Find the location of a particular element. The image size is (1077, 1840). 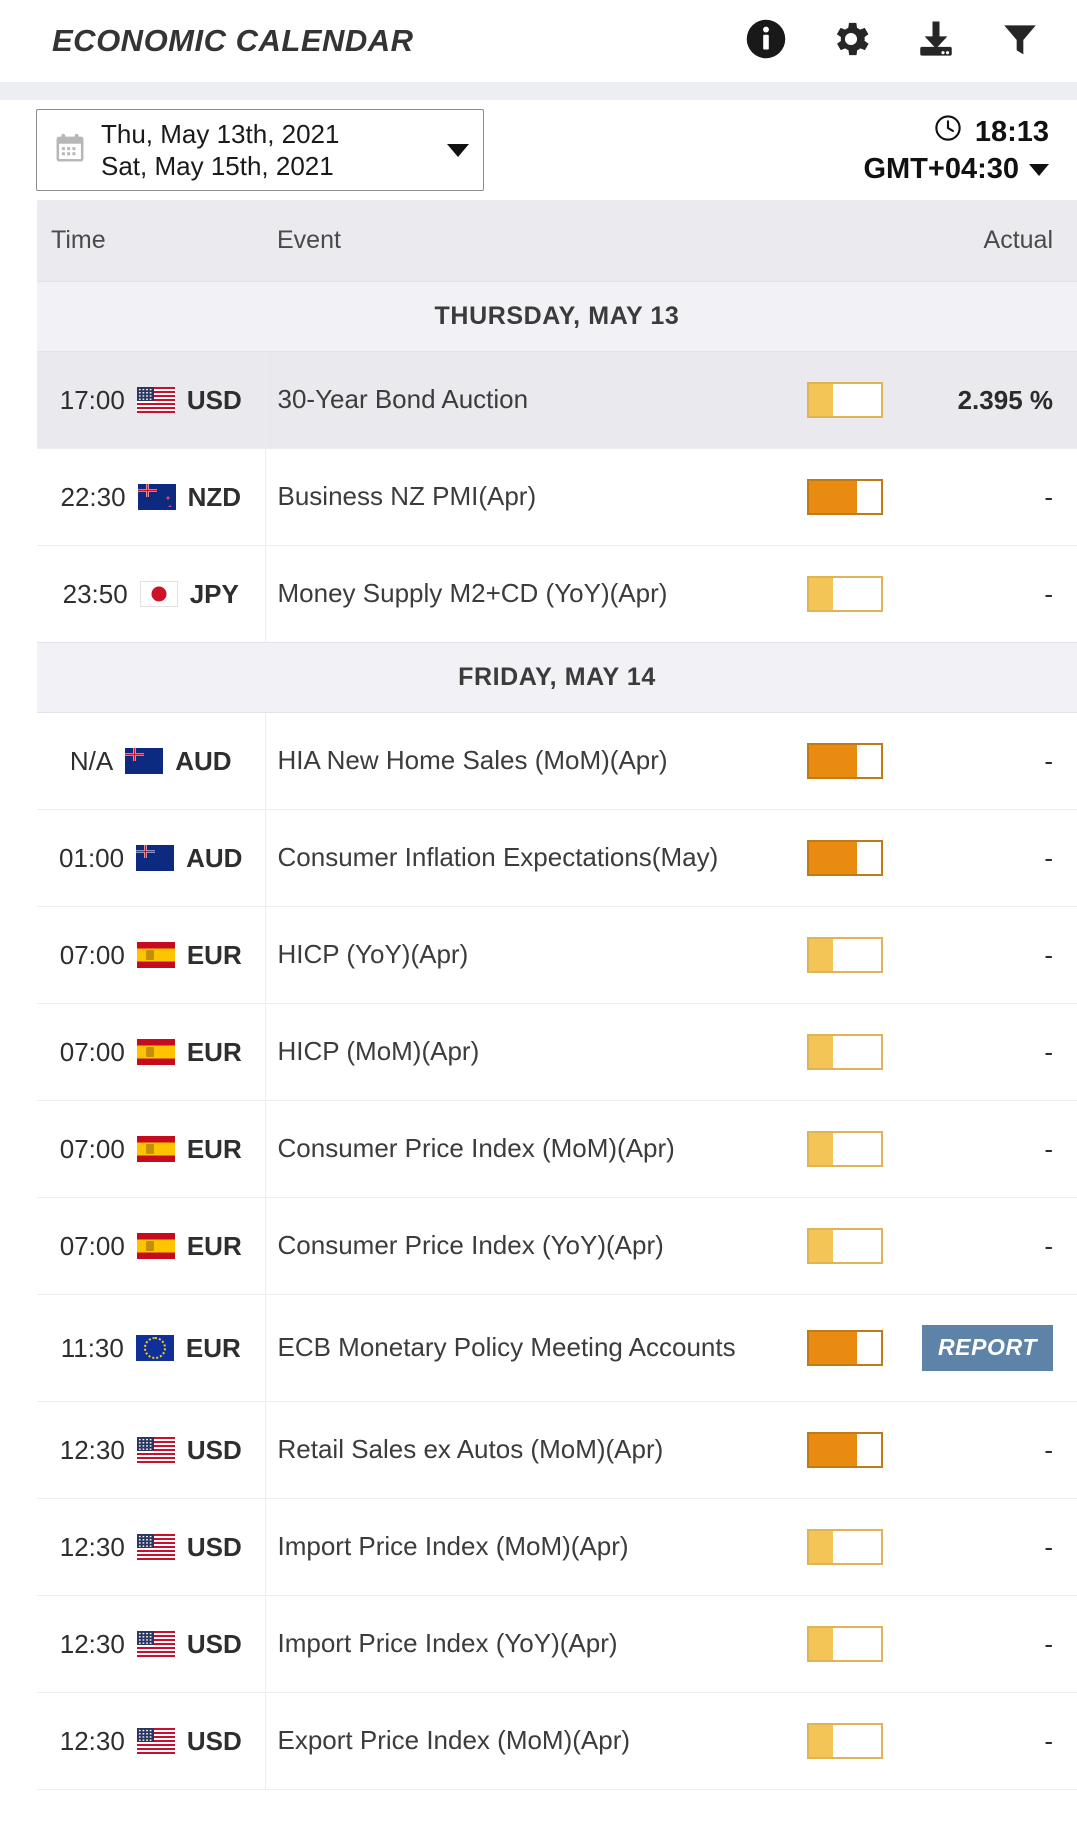

filter-icon is located at coordinates (1020, 41).